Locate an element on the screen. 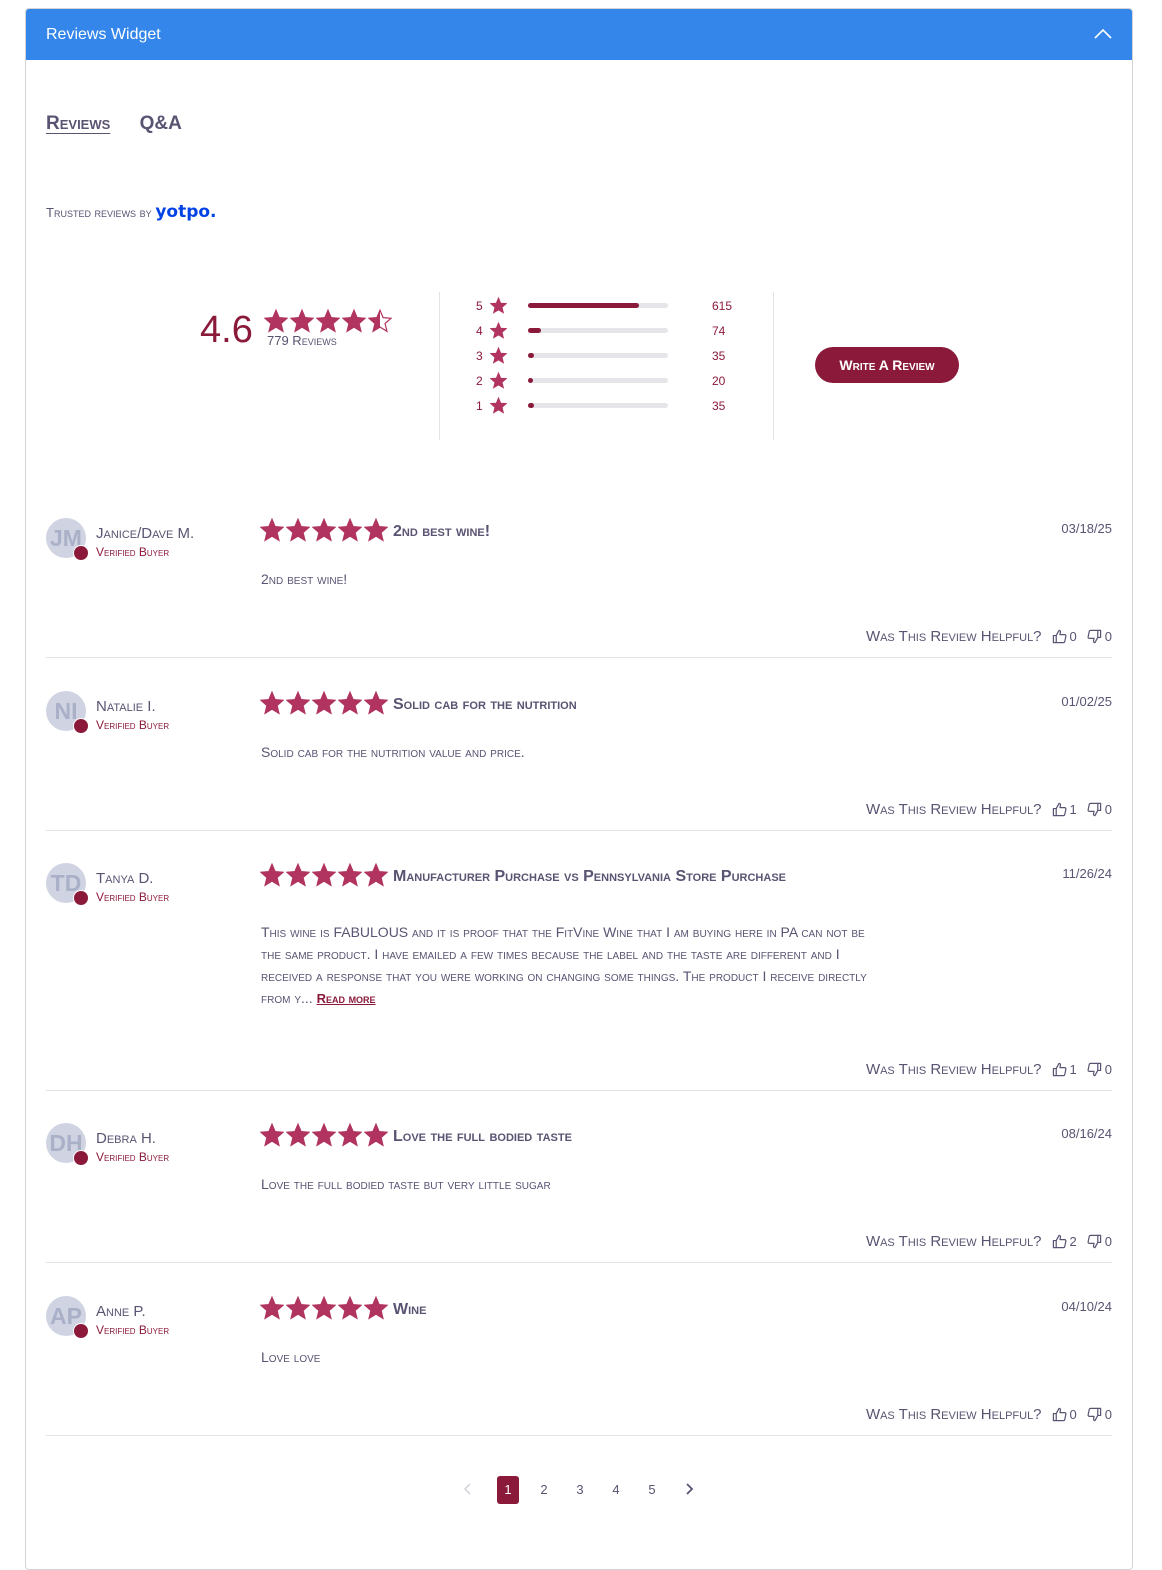 The width and height of the screenshot is (1162, 1570). yotpo-logo: yotpo. is located at coordinates (185, 212).